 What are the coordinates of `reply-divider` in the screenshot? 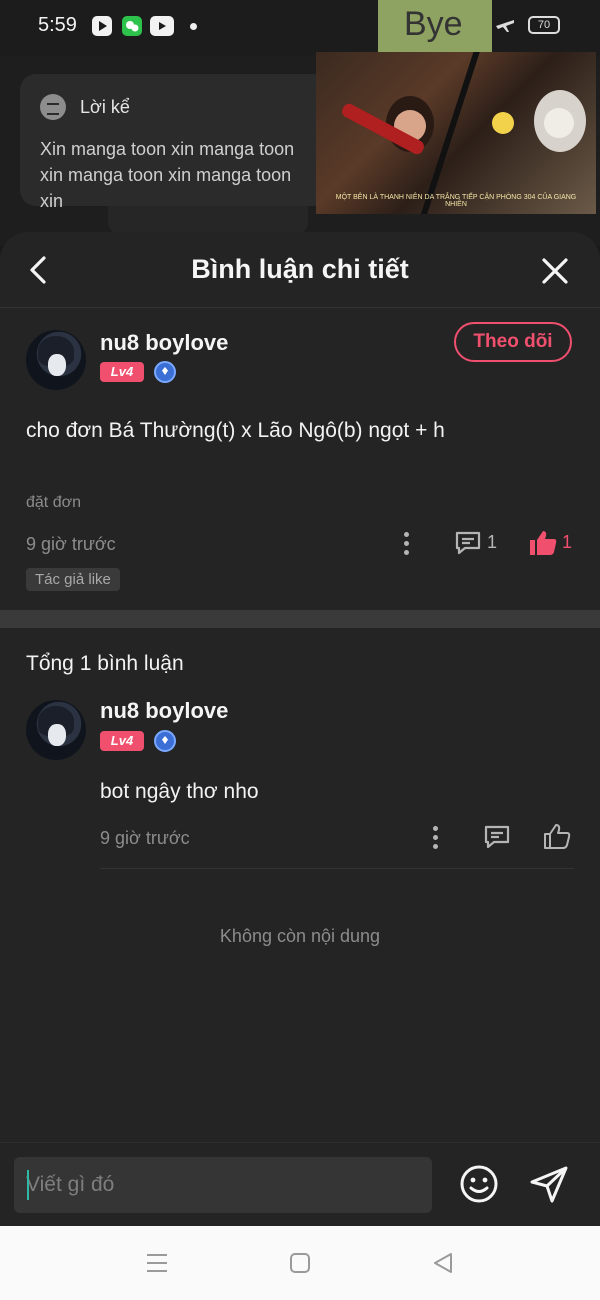 It's located at (337, 868).